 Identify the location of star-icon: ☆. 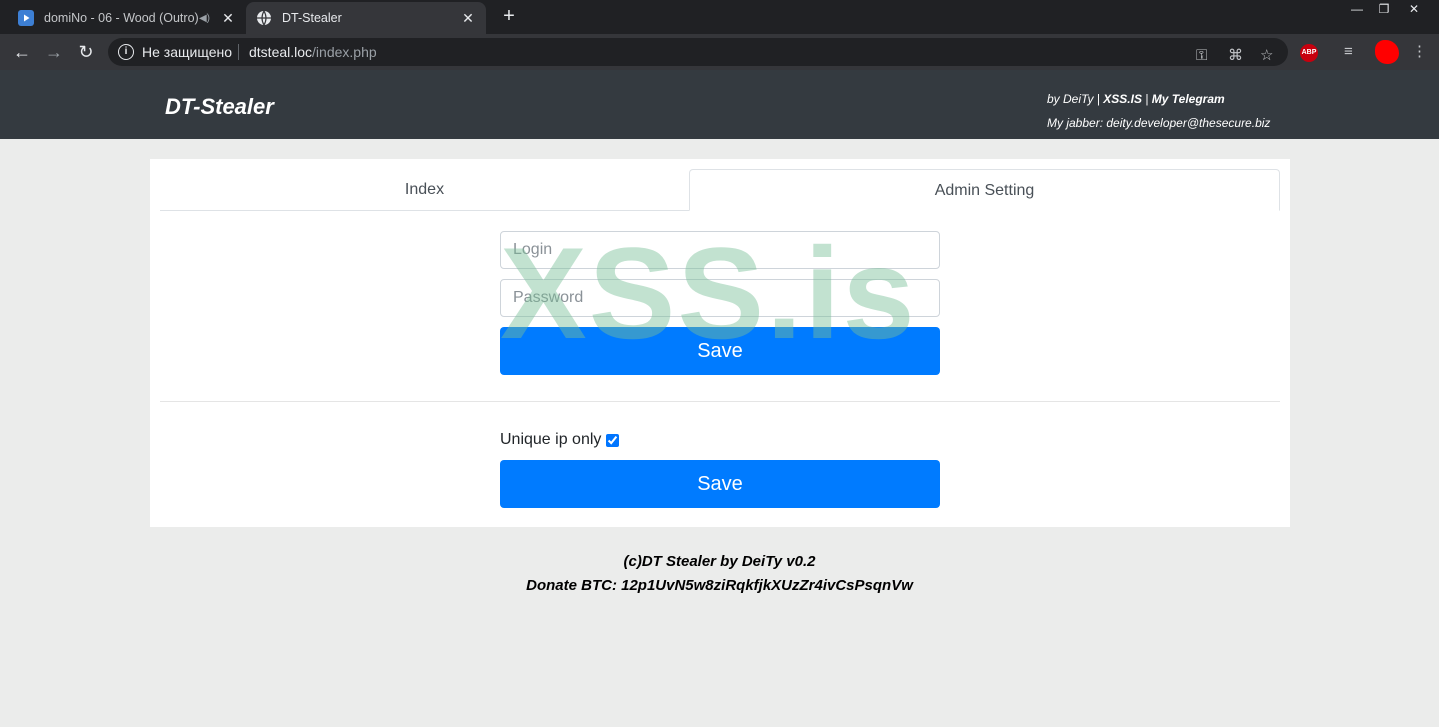
(1266, 56).